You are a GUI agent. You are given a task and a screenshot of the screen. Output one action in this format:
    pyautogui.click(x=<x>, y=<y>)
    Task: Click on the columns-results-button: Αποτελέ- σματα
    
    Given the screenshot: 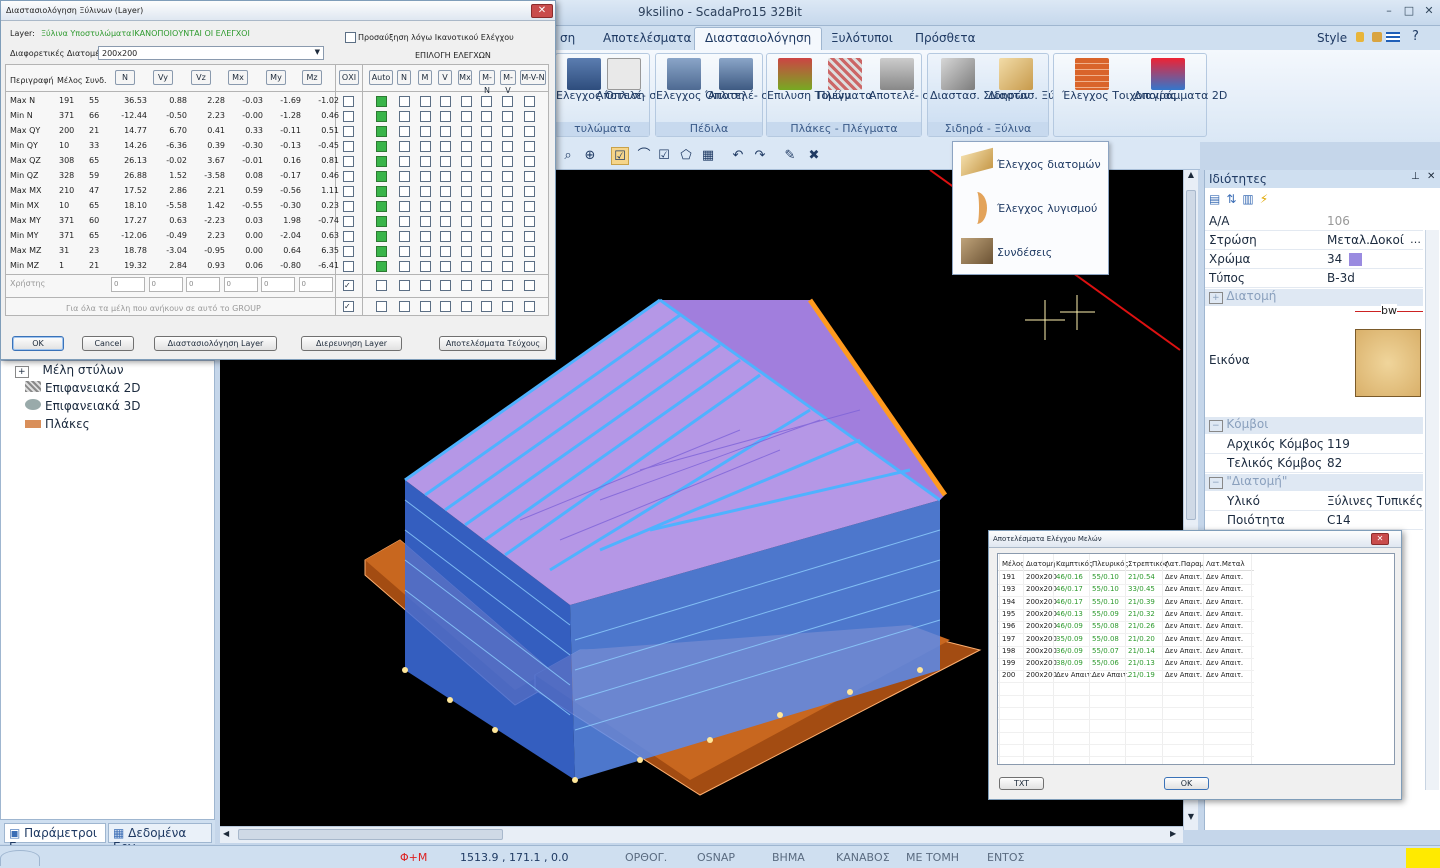 What is the action you would take?
    pyautogui.click(x=640, y=89)
    